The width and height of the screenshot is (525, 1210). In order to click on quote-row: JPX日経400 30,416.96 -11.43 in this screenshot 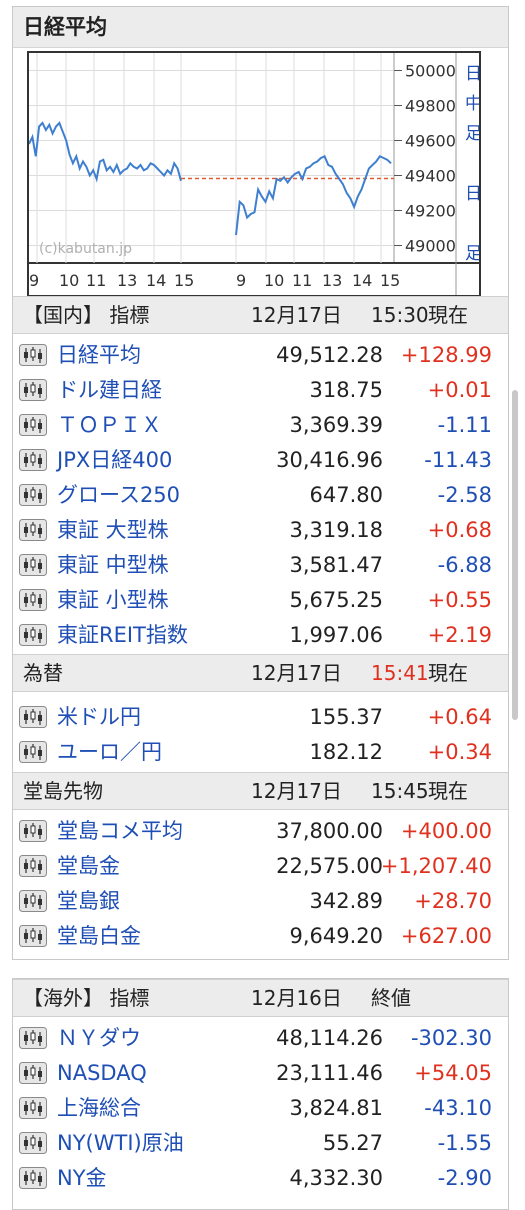, I will do `click(260, 460)`.